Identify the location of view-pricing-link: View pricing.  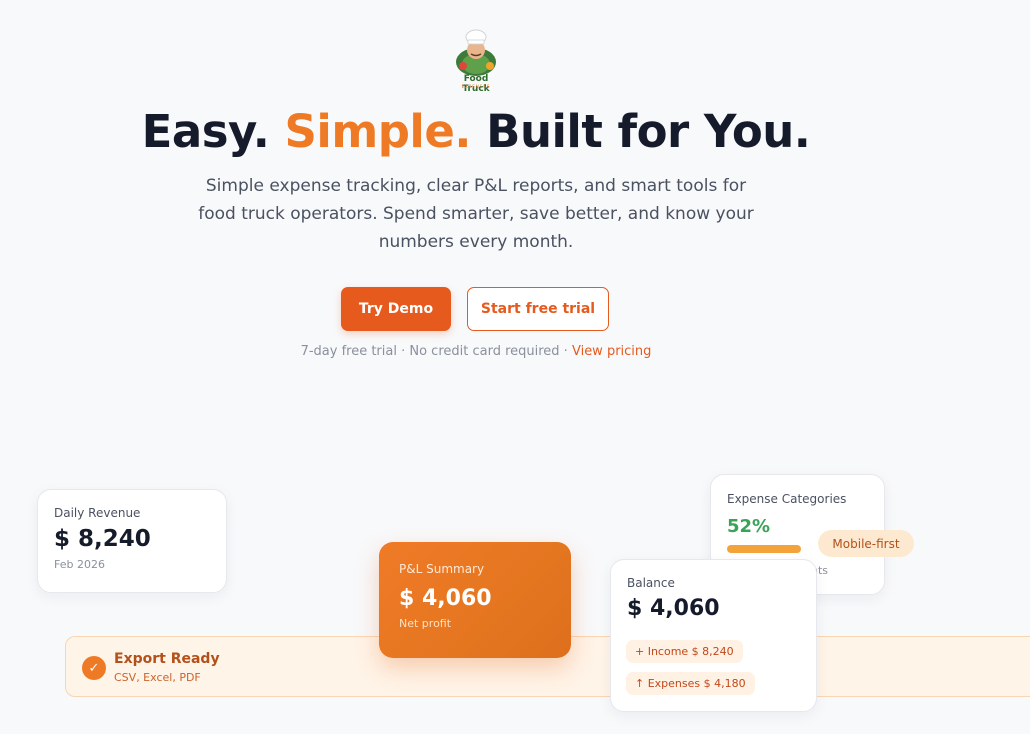
(611, 351).